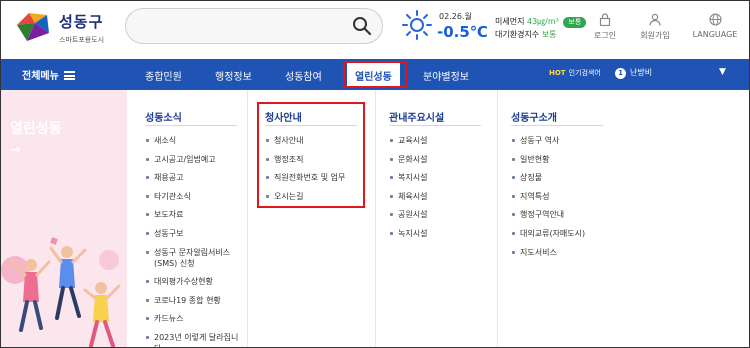  Describe the element at coordinates (416, 116) in the screenshot. I see `column-title-facilities: 관내주요시설` at that location.